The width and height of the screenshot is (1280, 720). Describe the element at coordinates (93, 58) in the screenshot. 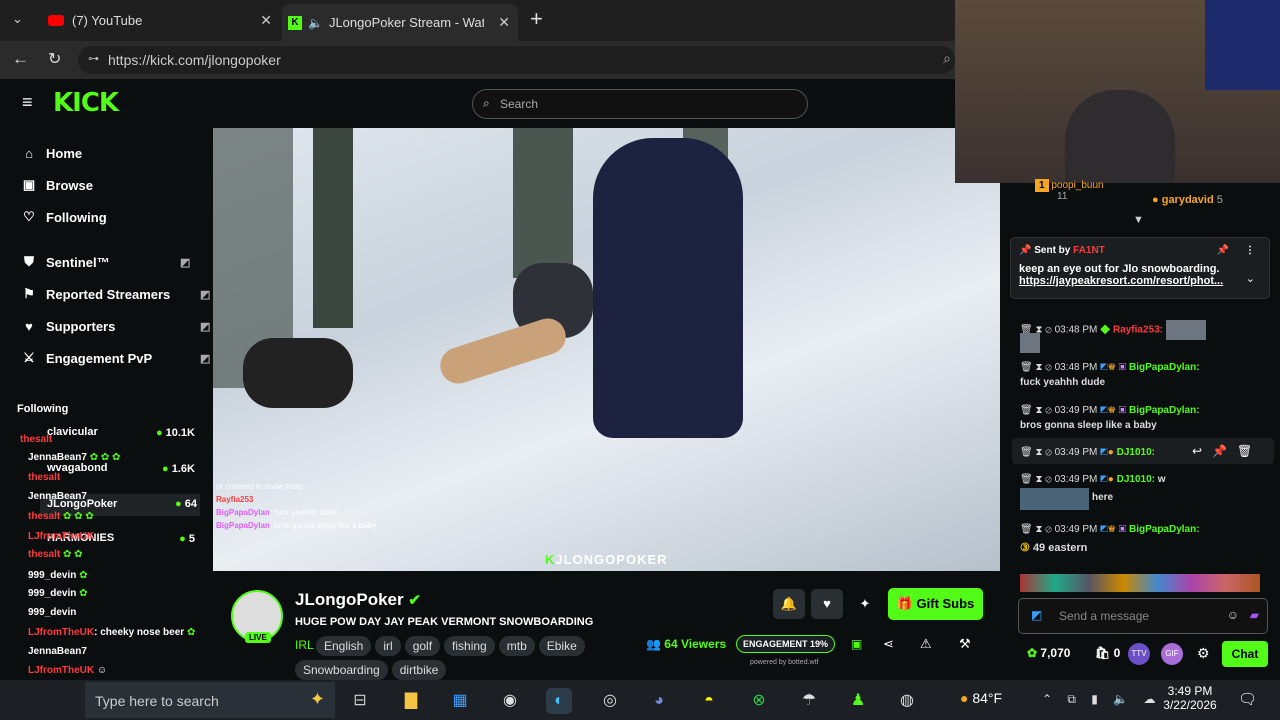

I see `site-info-icon: ⊶` at that location.